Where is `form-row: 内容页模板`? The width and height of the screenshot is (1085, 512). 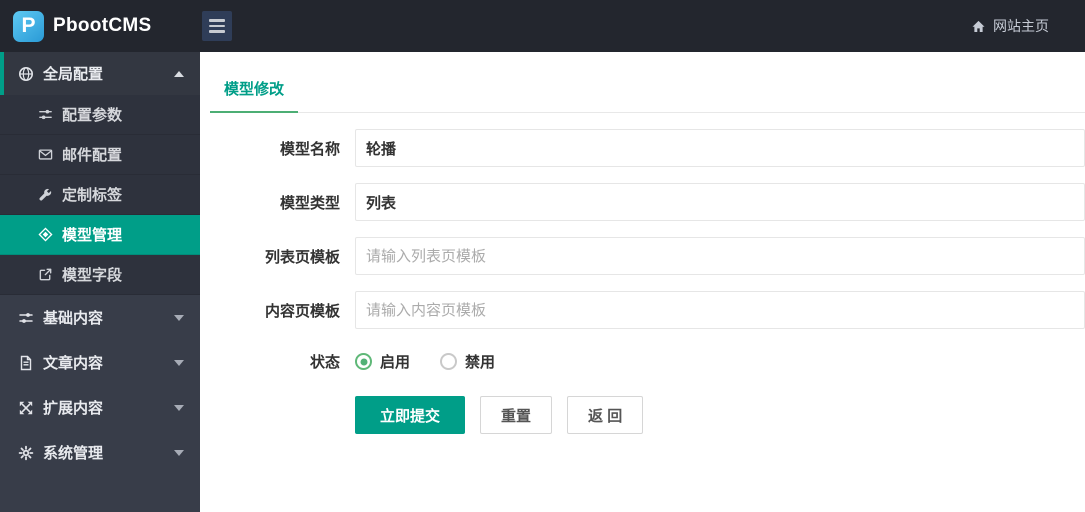 form-row: 内容页模板 is located at coordinates (647, 310).